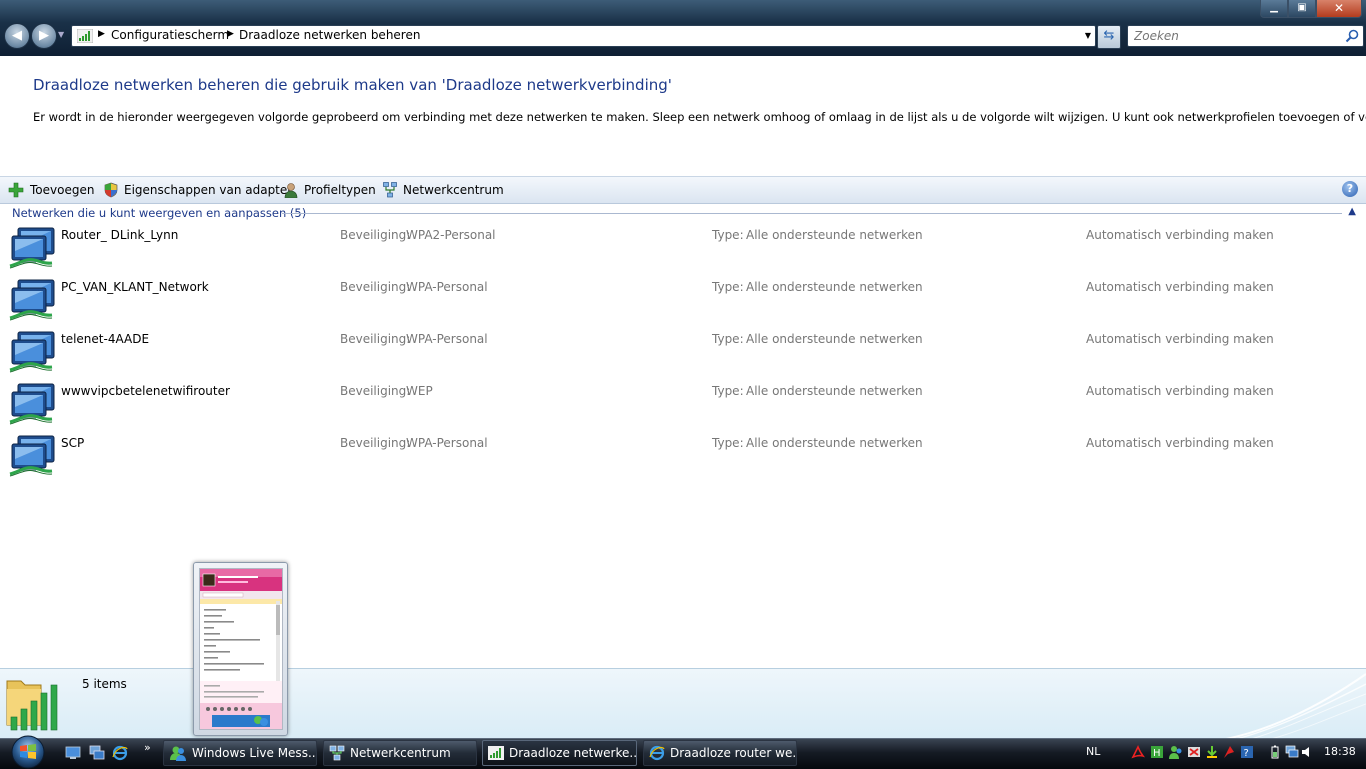  I want to click on breadcrumb-configuratiescherm: Configuratiescherm, so click(170, 35).